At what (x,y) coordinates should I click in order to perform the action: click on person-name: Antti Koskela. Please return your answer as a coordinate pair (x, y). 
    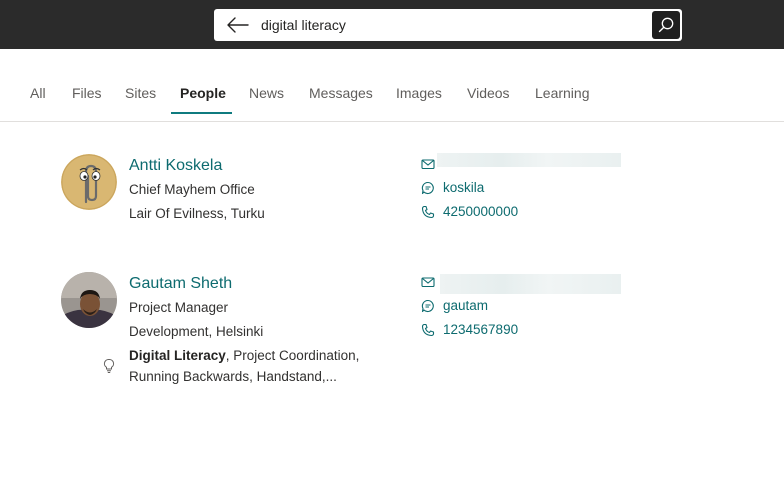
    Looking at the image, I should click on (175, 166).